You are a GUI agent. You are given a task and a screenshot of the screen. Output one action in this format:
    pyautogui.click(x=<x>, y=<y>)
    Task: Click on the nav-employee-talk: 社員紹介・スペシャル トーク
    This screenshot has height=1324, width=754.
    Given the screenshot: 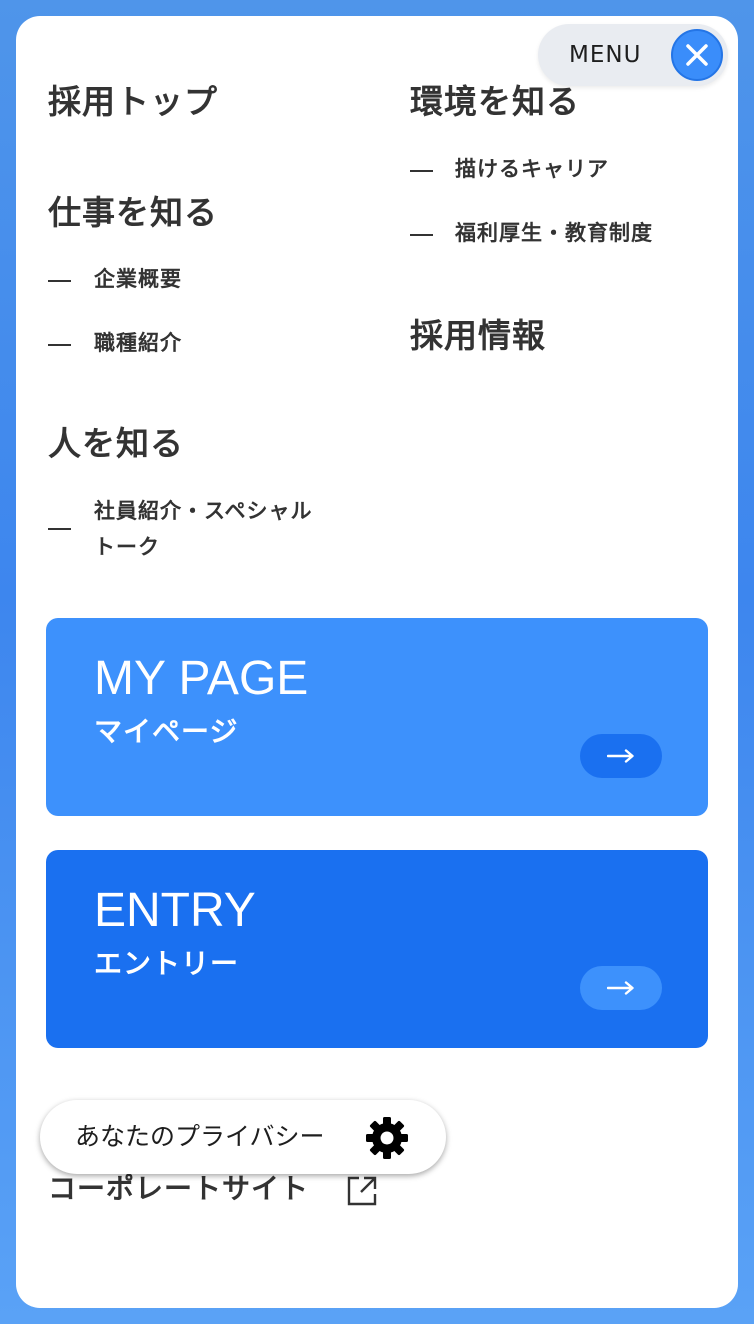 What is the action you would take?
    pyautogui.click(x=214, y=530)
    